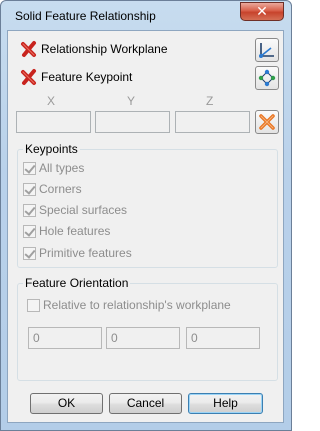 Image resolution: width=320 pixels, height=431 pixels. I want to click on close-button: ✕, so click(262, 11).